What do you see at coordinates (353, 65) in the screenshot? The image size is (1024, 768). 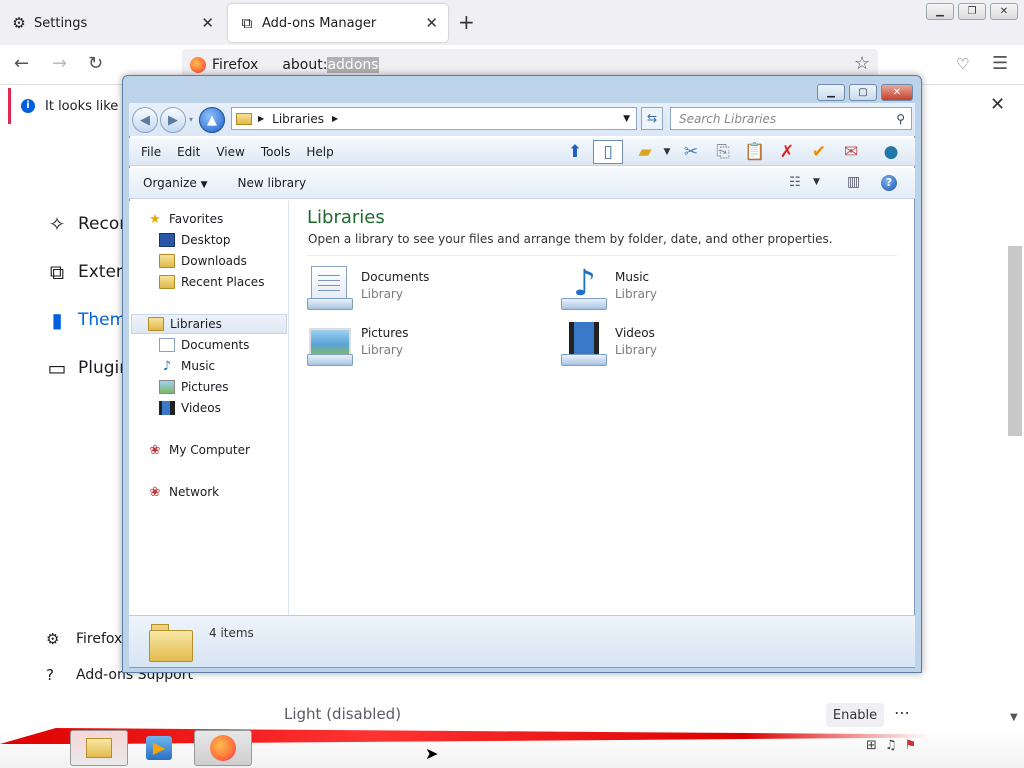 I see `url-selected-text: addons` at bounding box center [353, 65].